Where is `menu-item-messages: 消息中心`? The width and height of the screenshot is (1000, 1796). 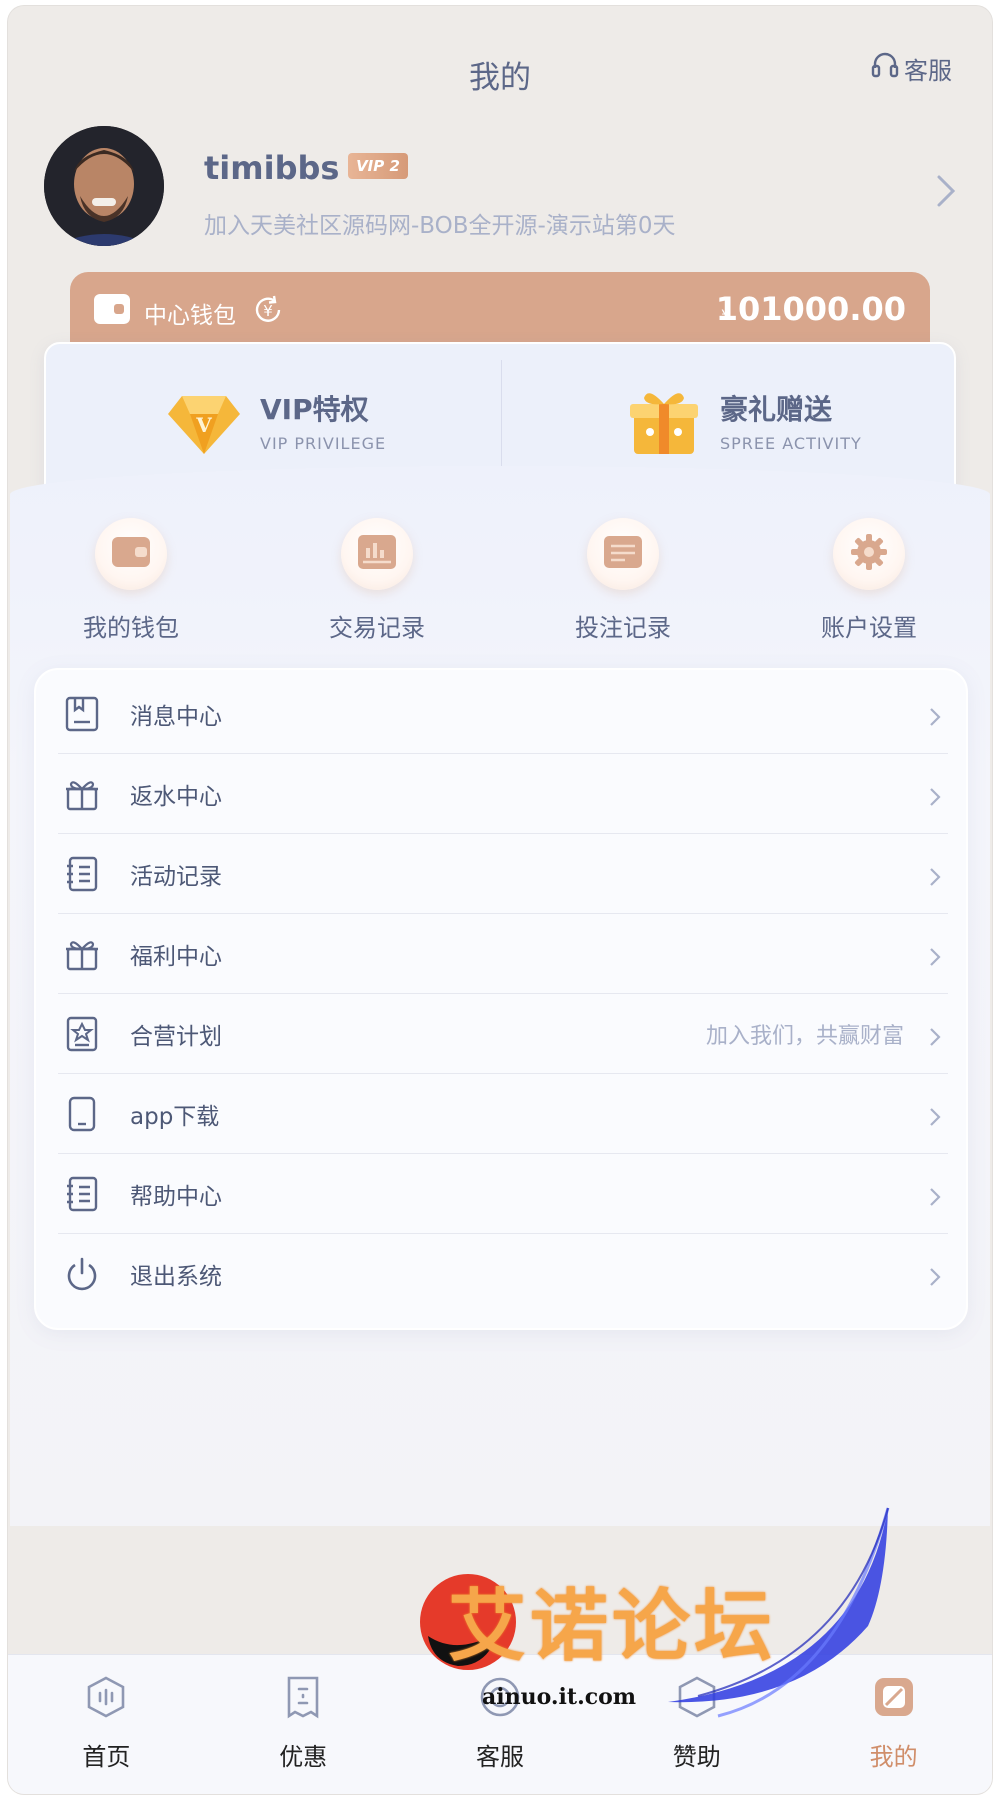
menu-item-messages: 消息中心 is located at coordinates (503, 714).